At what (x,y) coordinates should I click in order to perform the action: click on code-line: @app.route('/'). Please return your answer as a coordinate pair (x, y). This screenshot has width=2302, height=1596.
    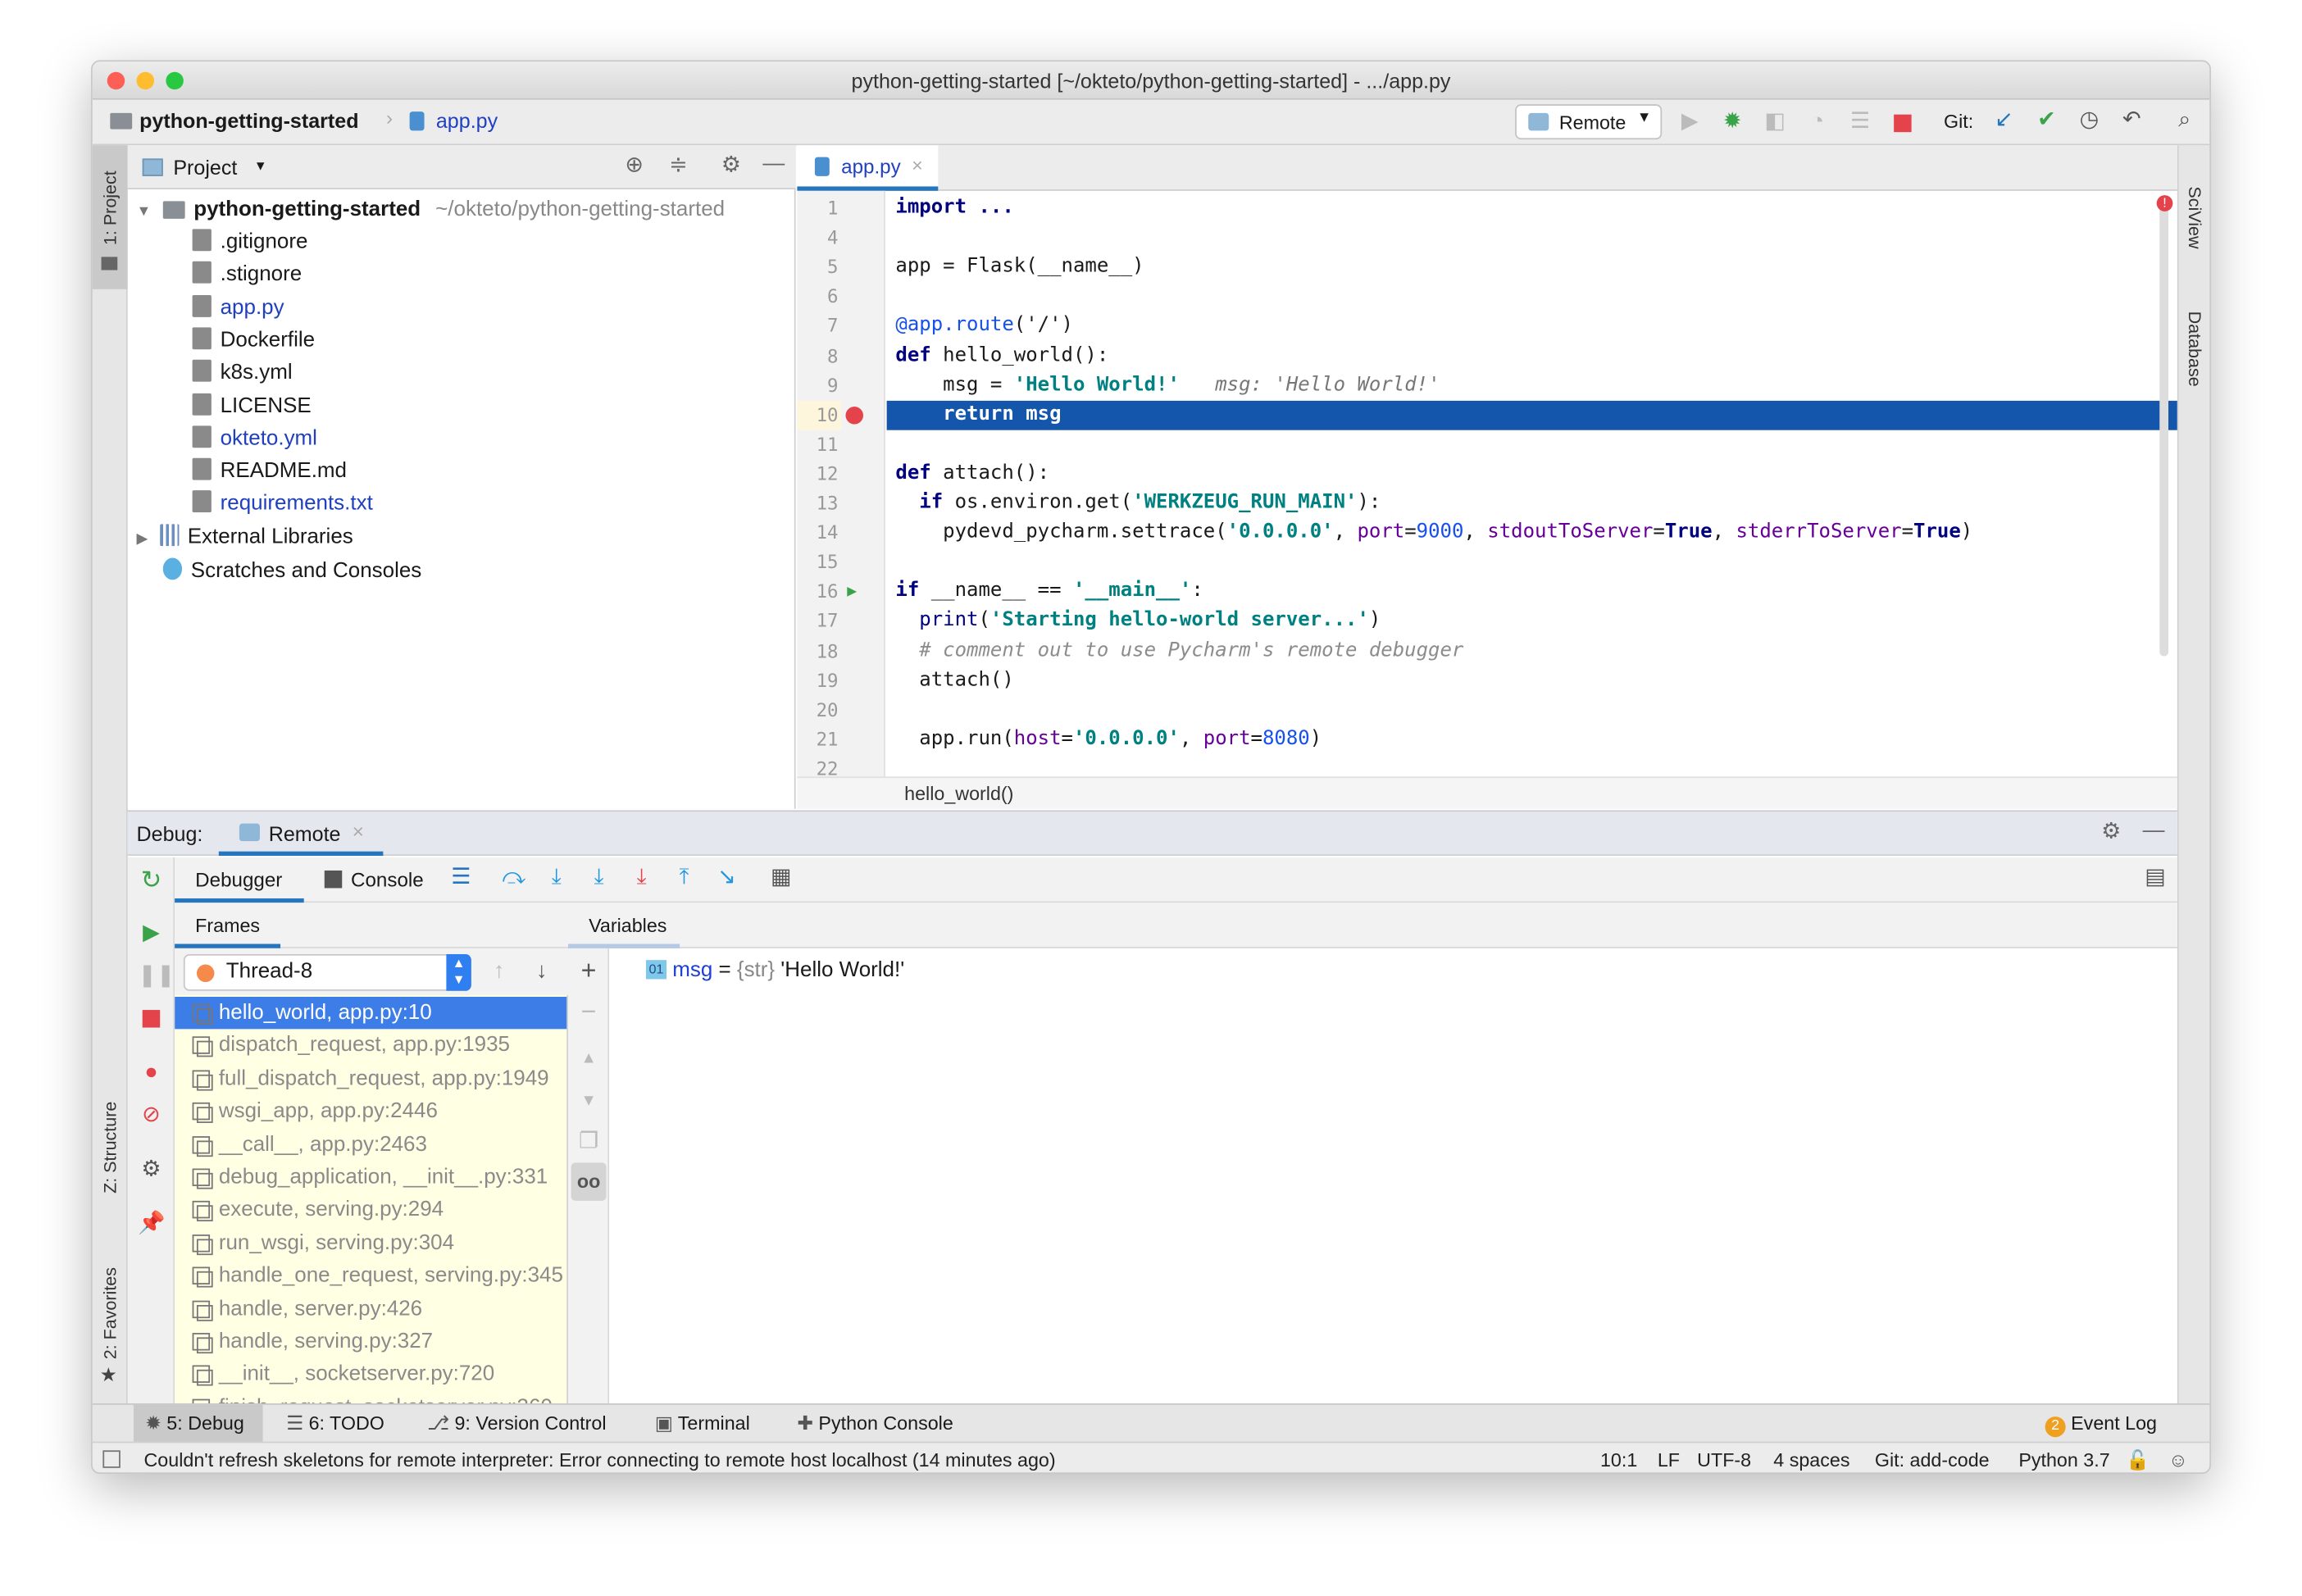
    Looking at the image, I should click on (984, 326).